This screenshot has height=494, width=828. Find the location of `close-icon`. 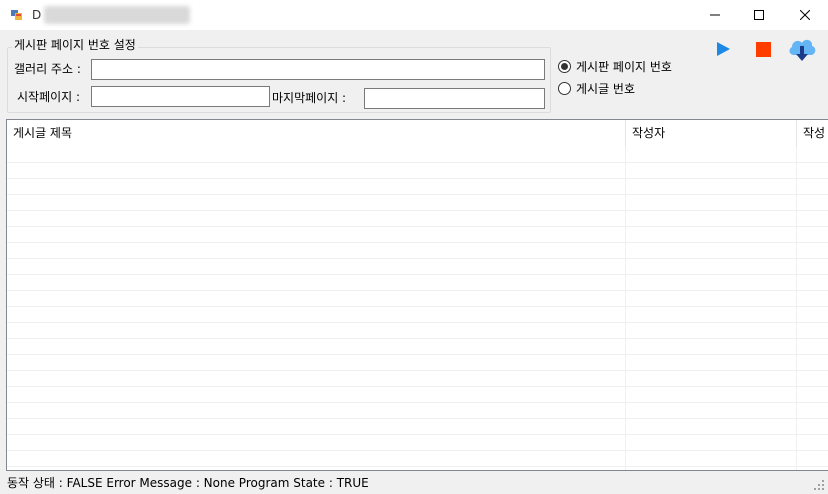

close-icon is located at coordinates (805, 15).